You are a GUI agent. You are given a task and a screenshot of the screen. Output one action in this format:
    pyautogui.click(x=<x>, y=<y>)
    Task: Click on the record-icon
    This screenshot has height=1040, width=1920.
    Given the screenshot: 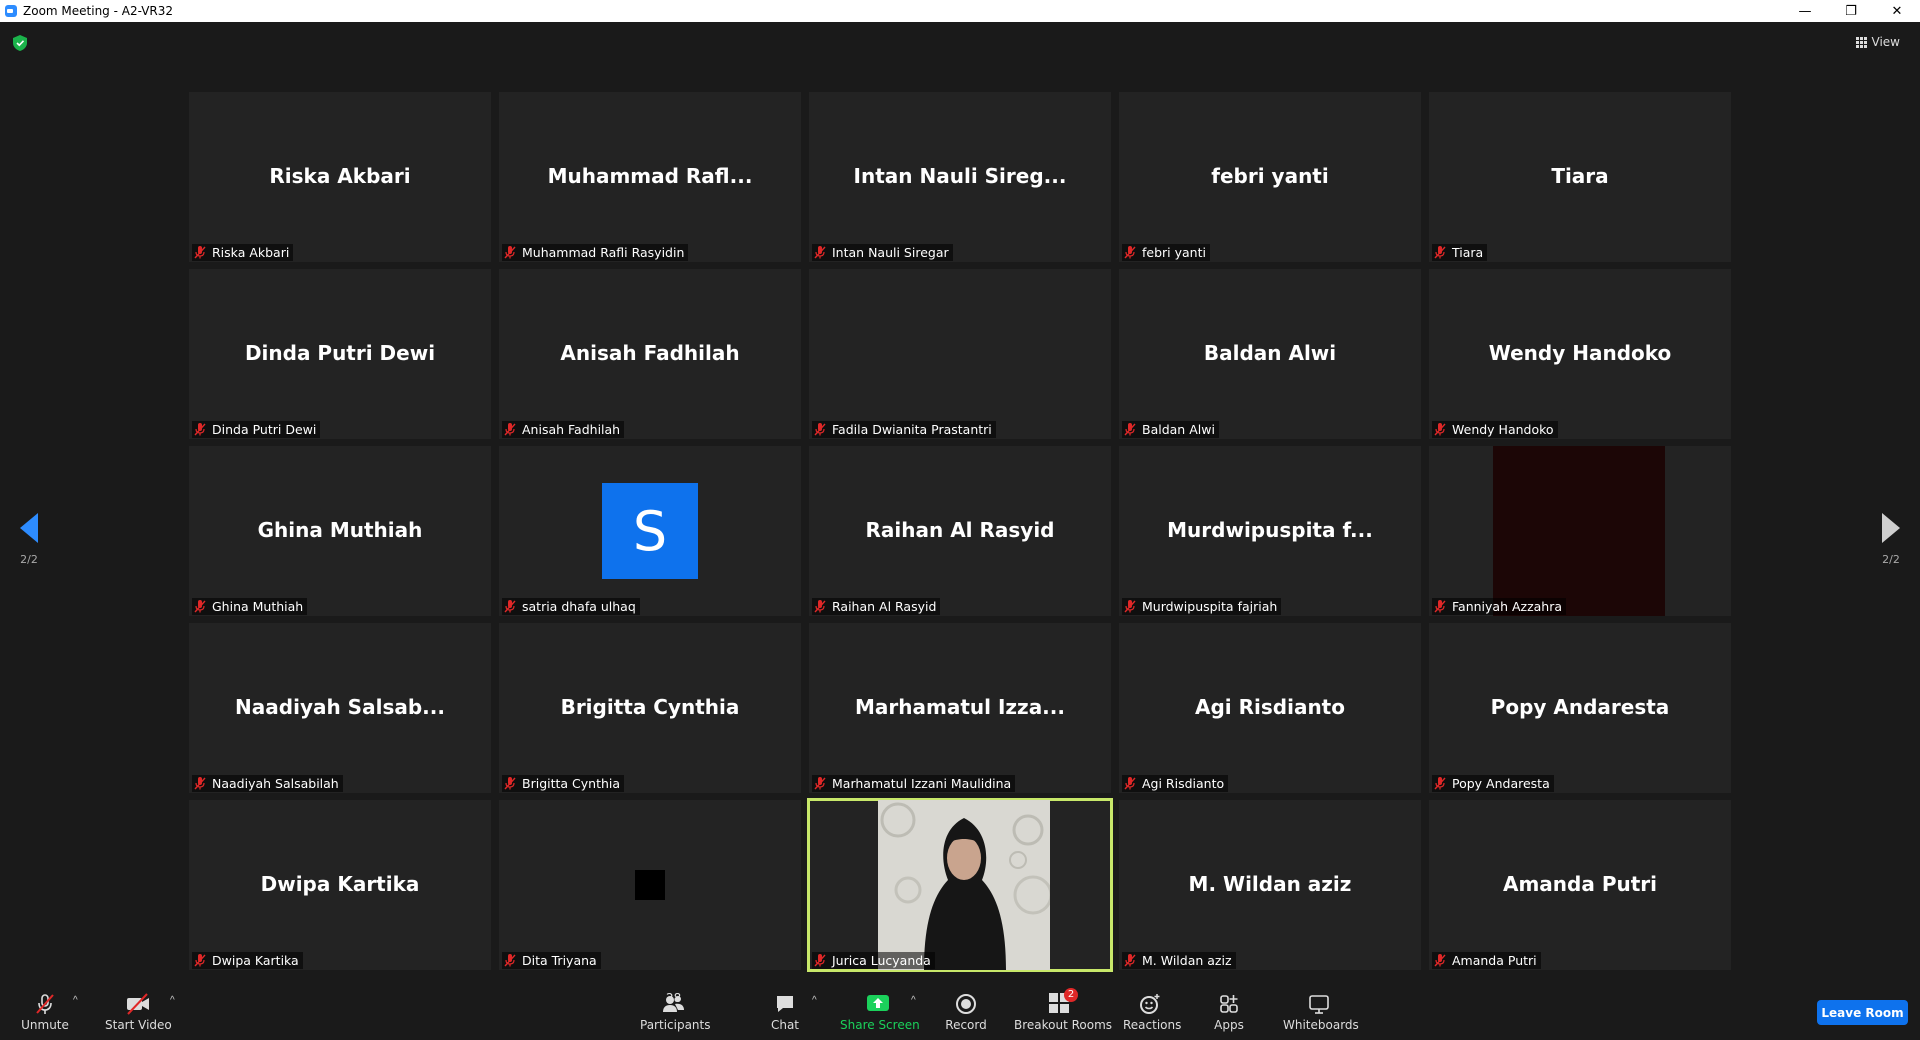 What is the action you would take?
    pyautogui.click(x=966, y=1004)
    